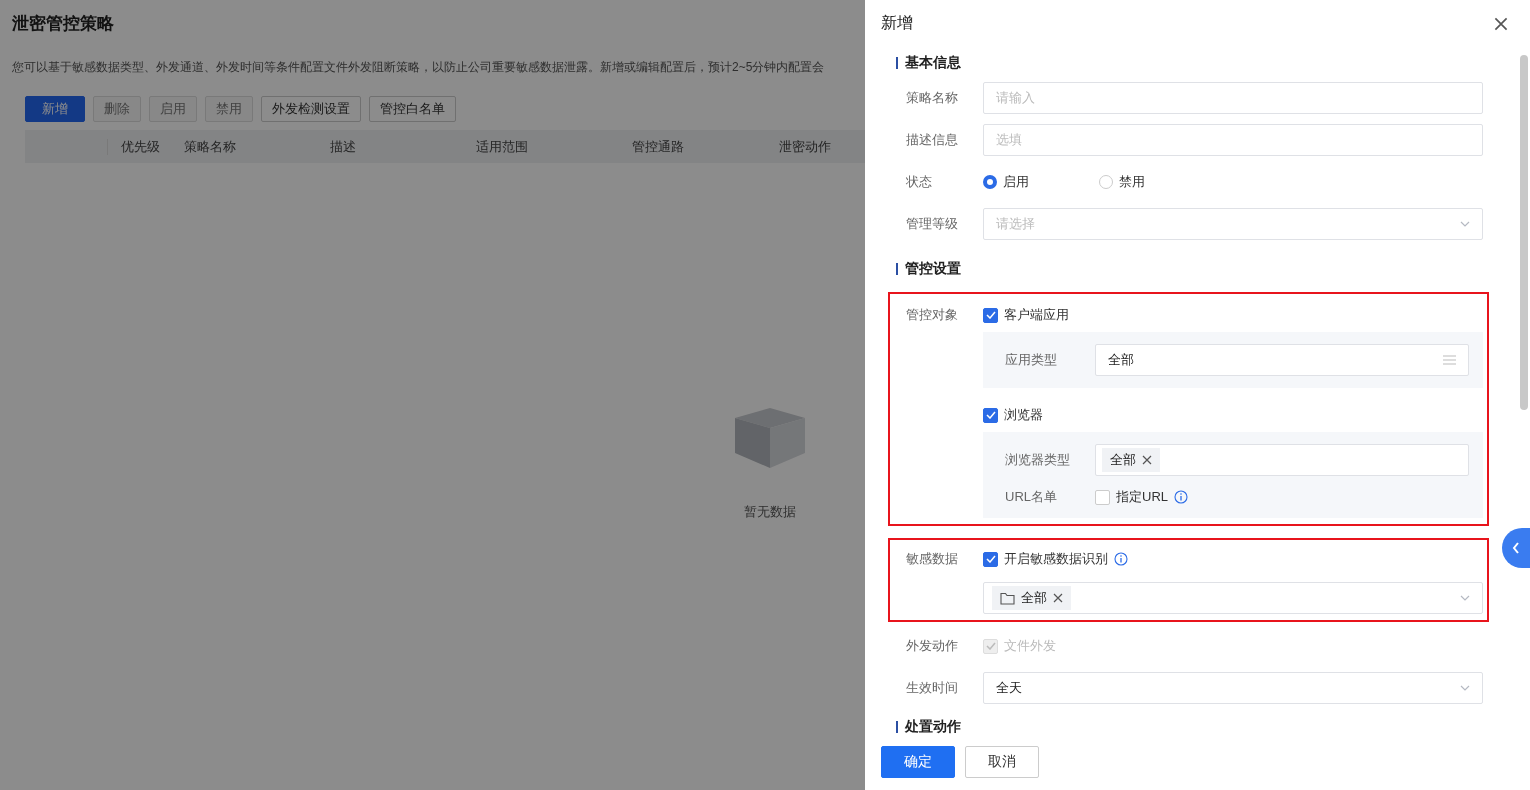 This screenshot has width=1530, height=790. Describe the element at coordinates (770, 512) in the screenshot. I see `empty-text: 暂无数据` at that location.